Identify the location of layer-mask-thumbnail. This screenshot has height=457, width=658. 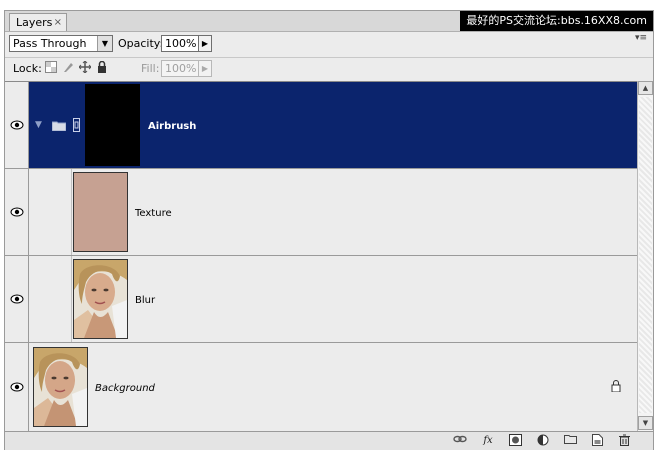
(112, 125).